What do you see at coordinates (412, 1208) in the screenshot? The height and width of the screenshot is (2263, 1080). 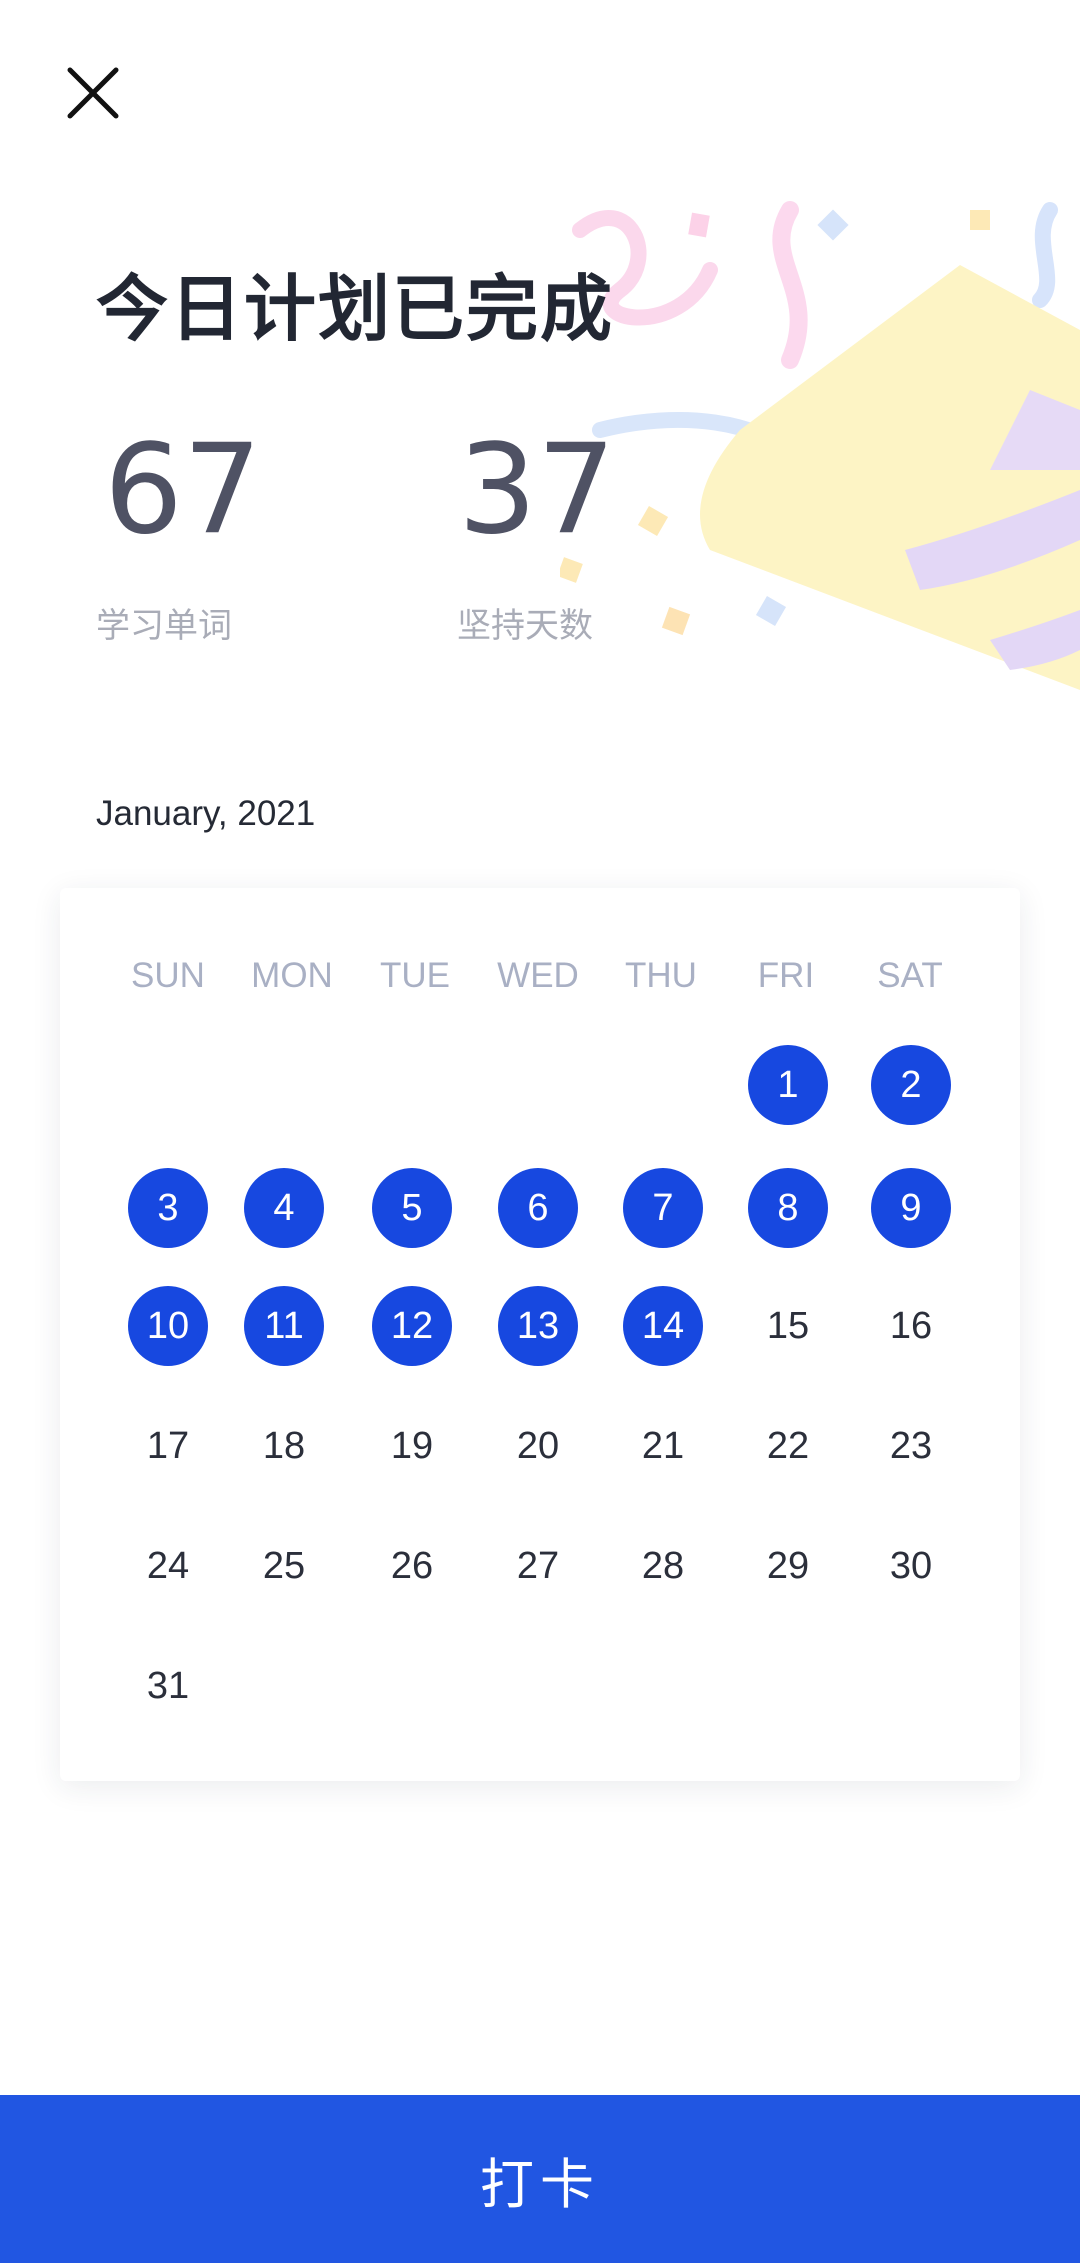 I see `calendar-day: 5` at bounding box center [412, 1208].